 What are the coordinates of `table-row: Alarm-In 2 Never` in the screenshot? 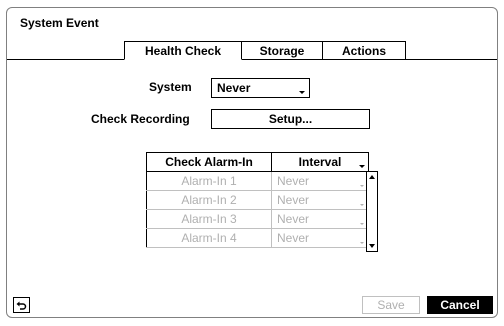 It's located at (257, 200).